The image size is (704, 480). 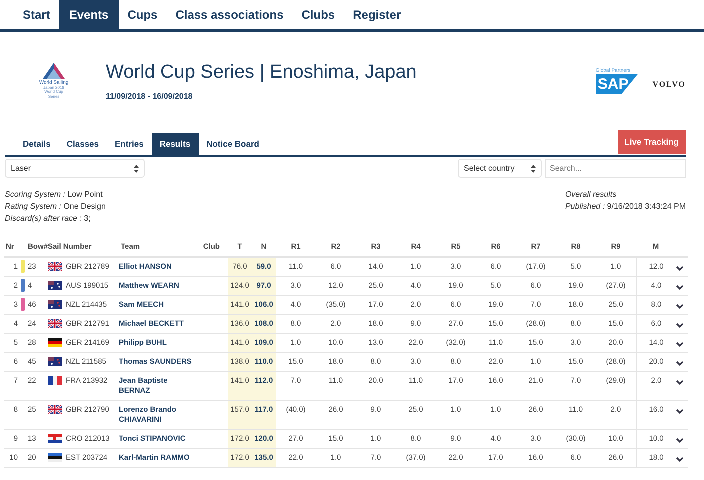 I want to click on info-text: Rating System : One Design, so click(x=55, y=206).